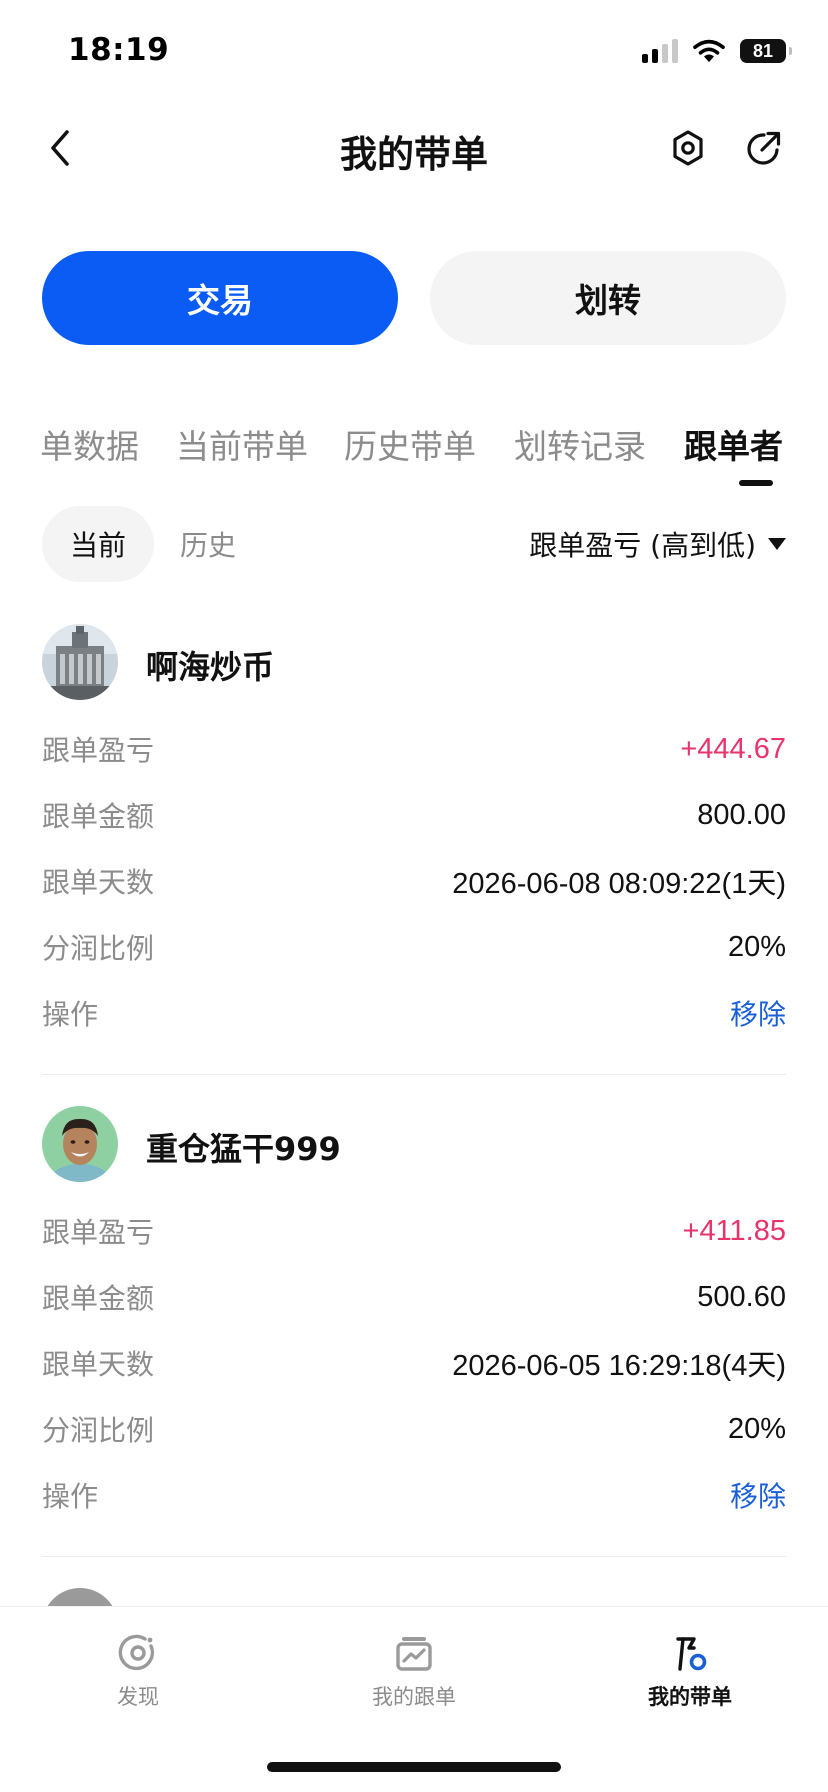 The width and height of the screenshot is (828, 1792). Describe the element at coordinates (414, 749) in the screenshot. I see `row-pnl: 跟单盈亏 +444.67` at that location.